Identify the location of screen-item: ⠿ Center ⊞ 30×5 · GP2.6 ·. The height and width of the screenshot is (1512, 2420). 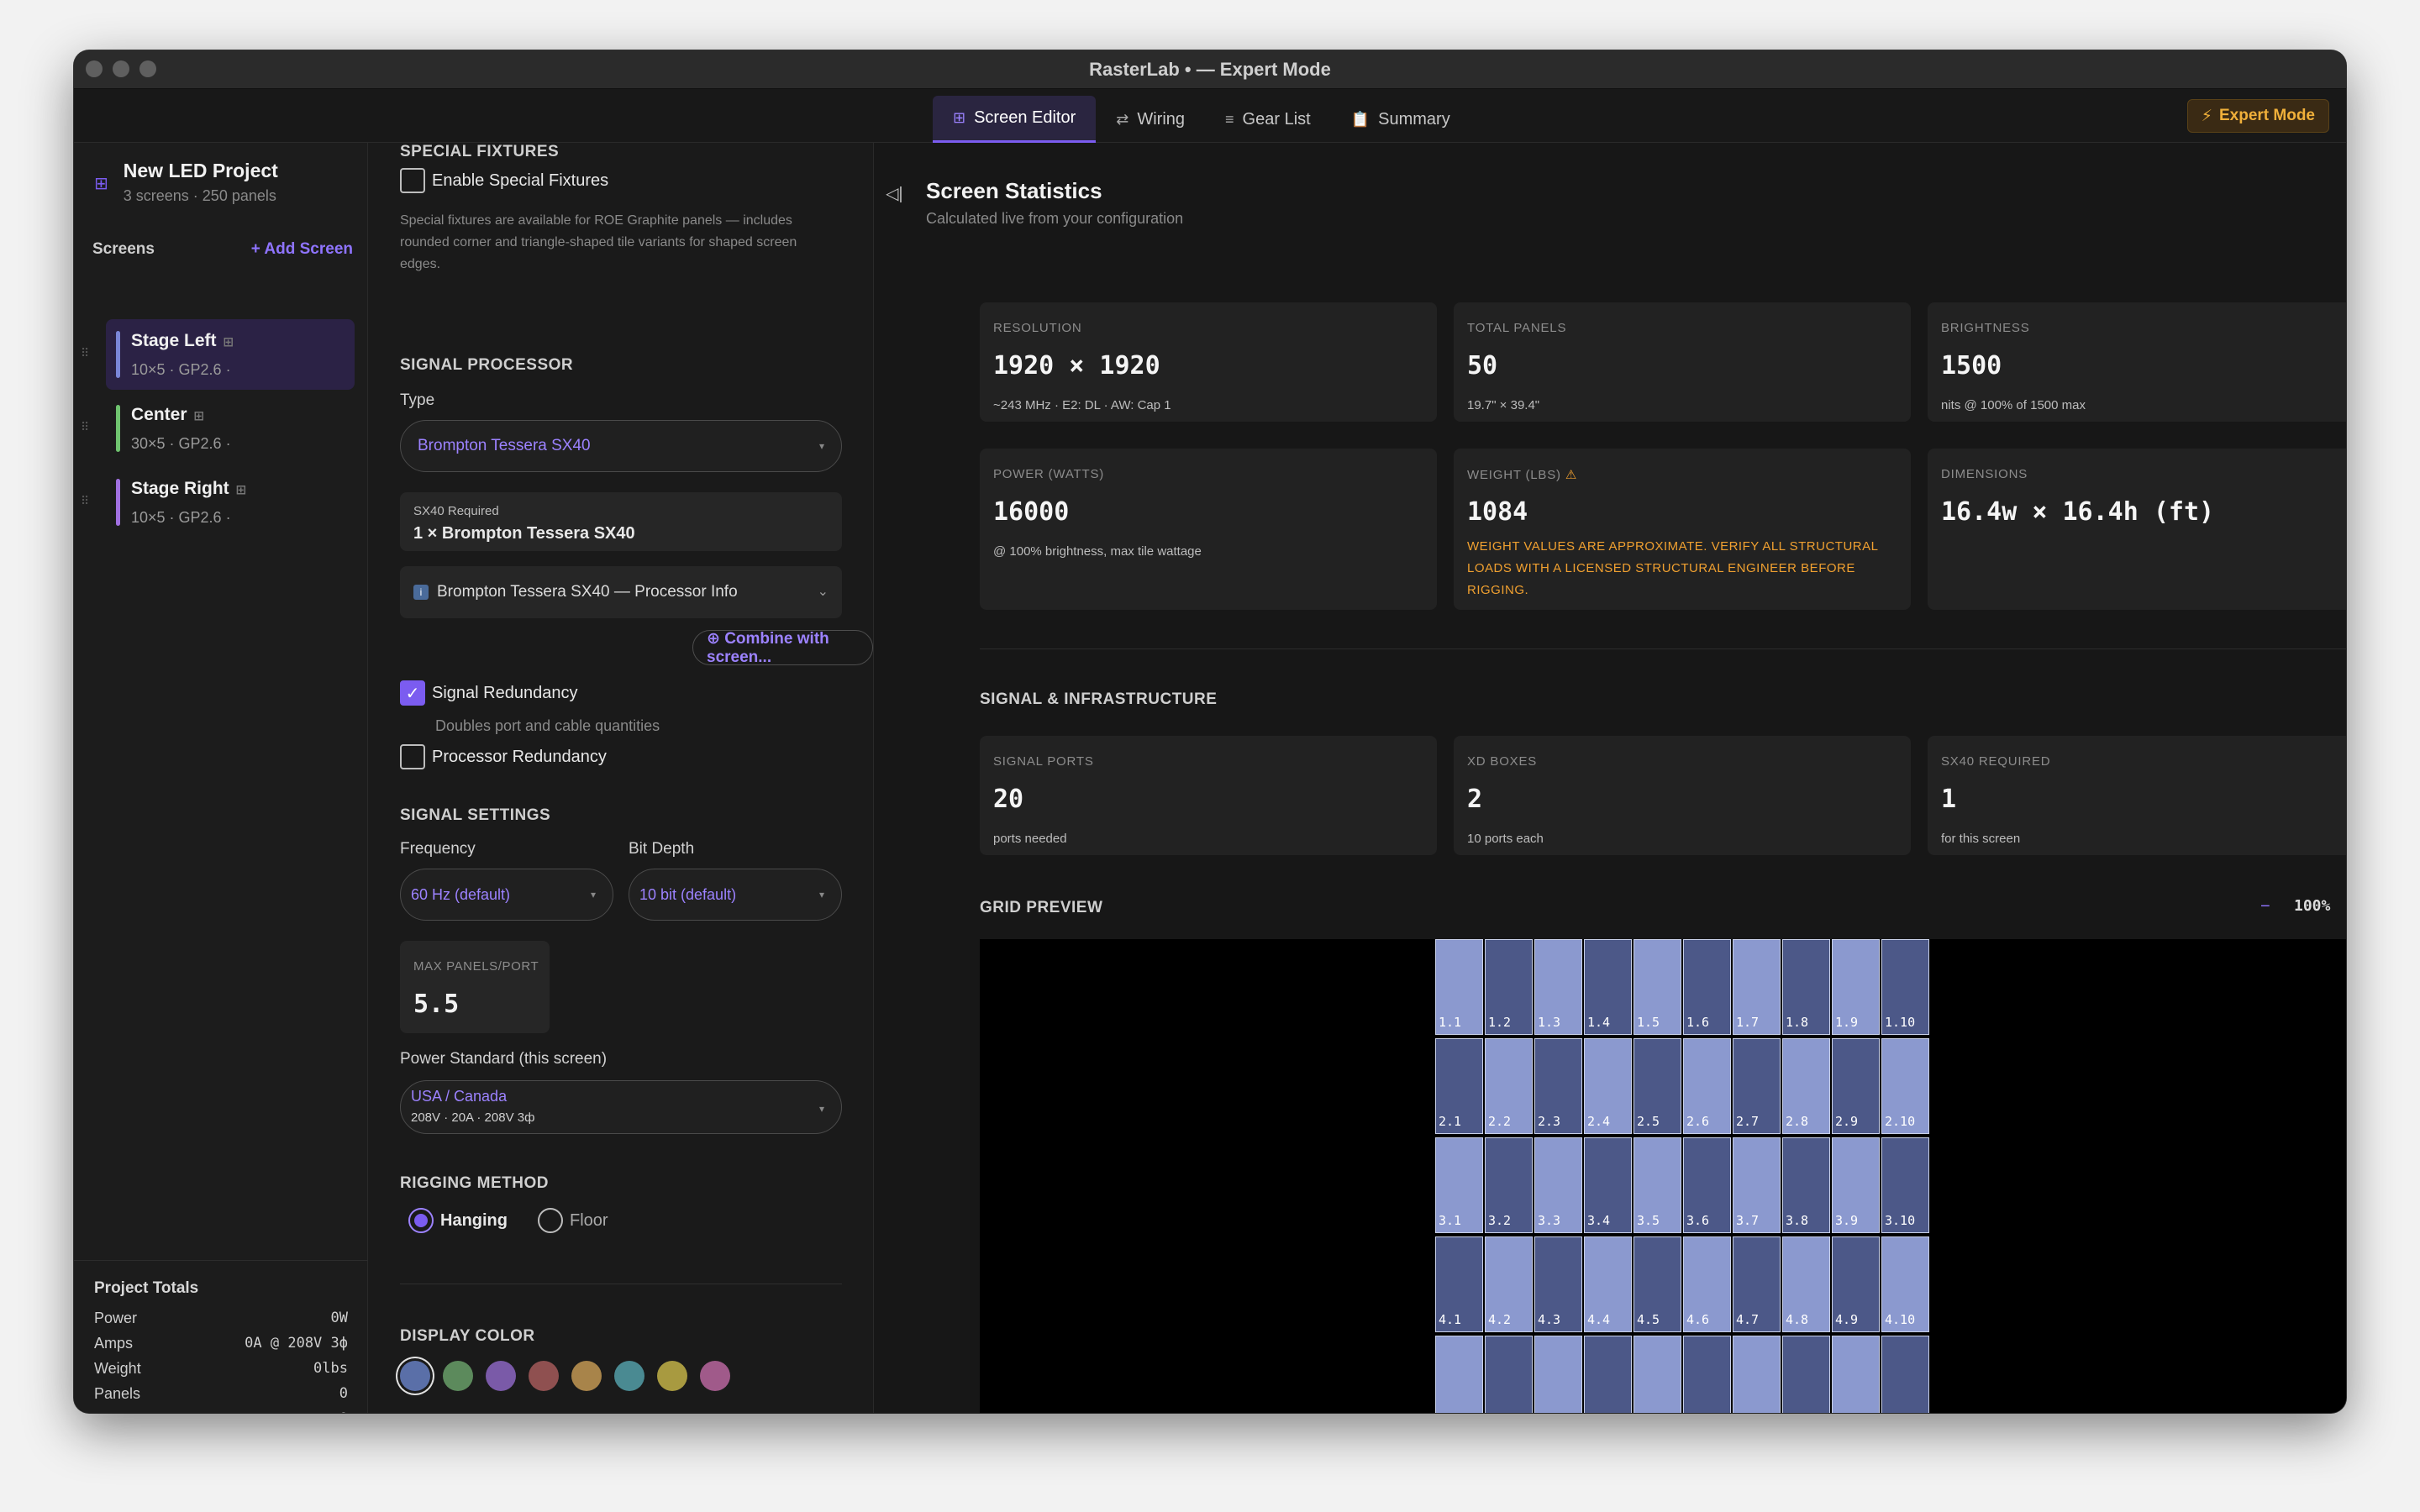
(218, 428).